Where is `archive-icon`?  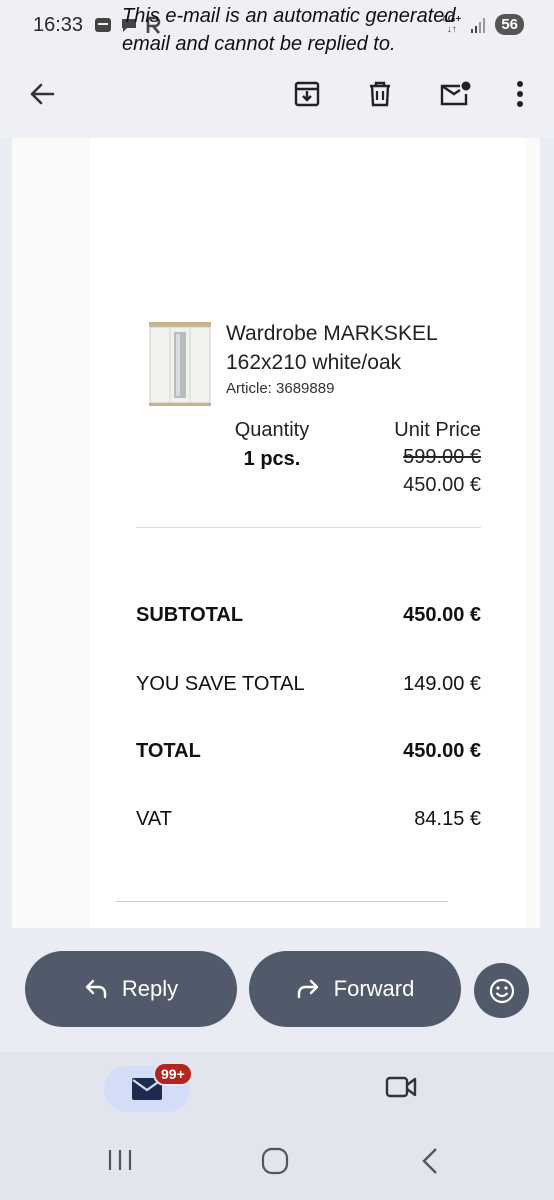 archive-icon is located at coordinates (307, 94).